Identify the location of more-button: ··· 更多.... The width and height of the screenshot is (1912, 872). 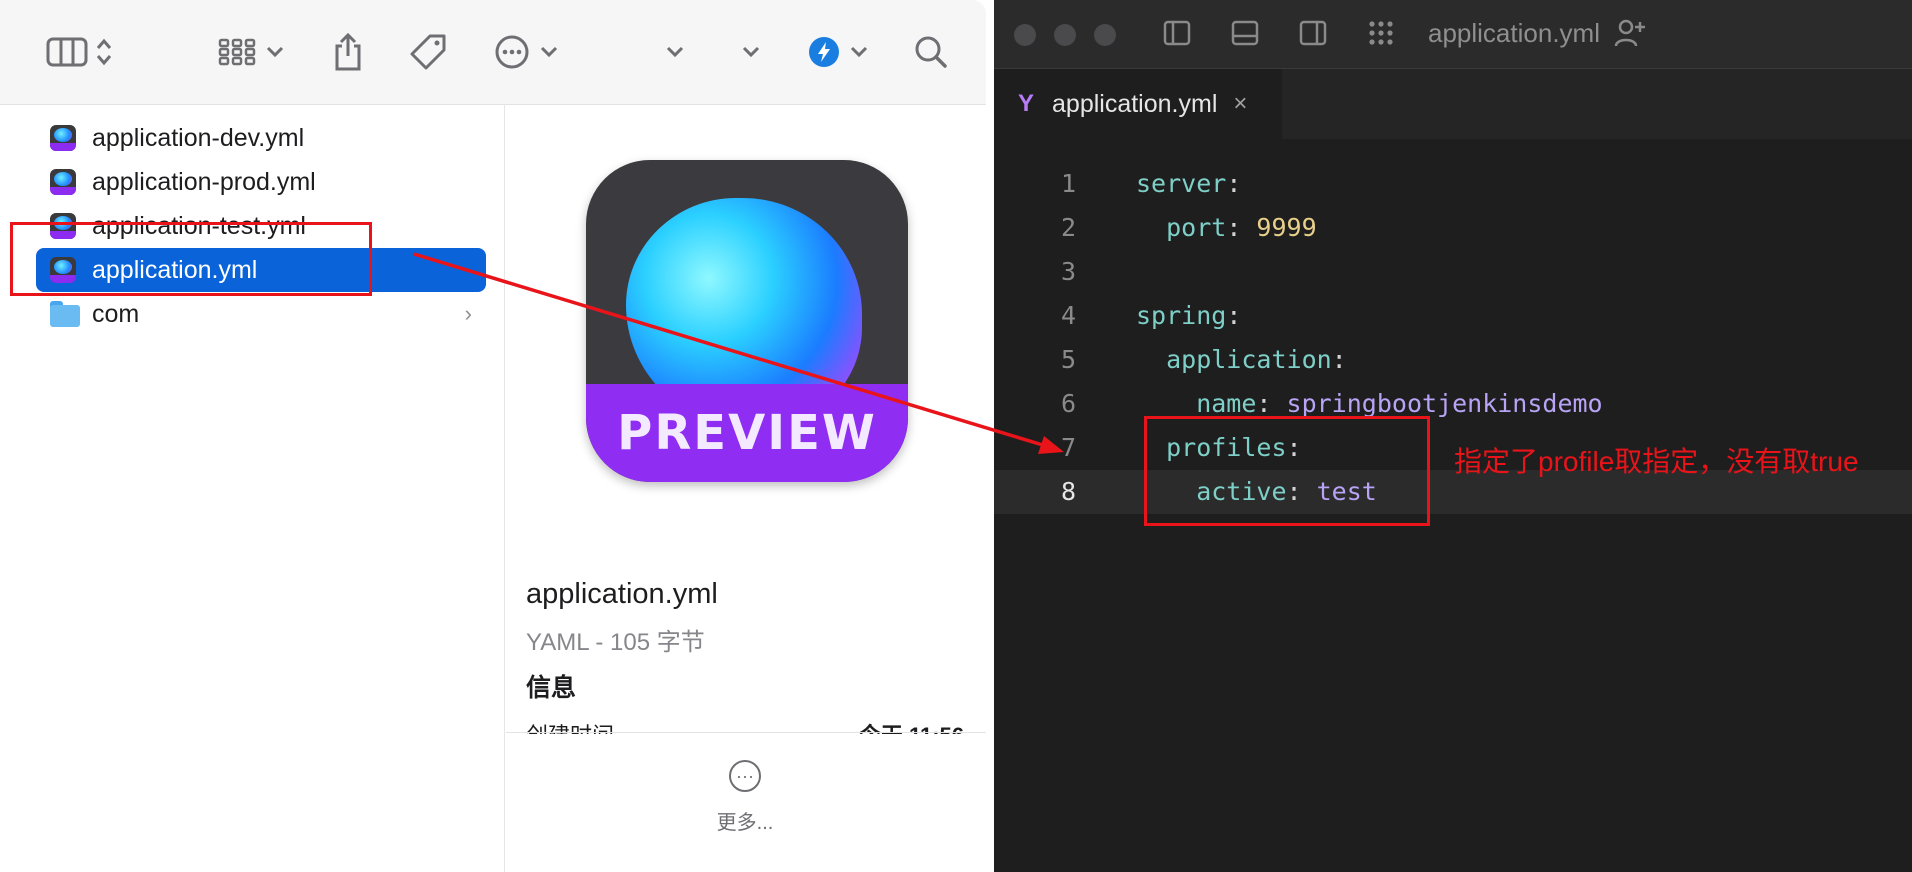
(745, 805).